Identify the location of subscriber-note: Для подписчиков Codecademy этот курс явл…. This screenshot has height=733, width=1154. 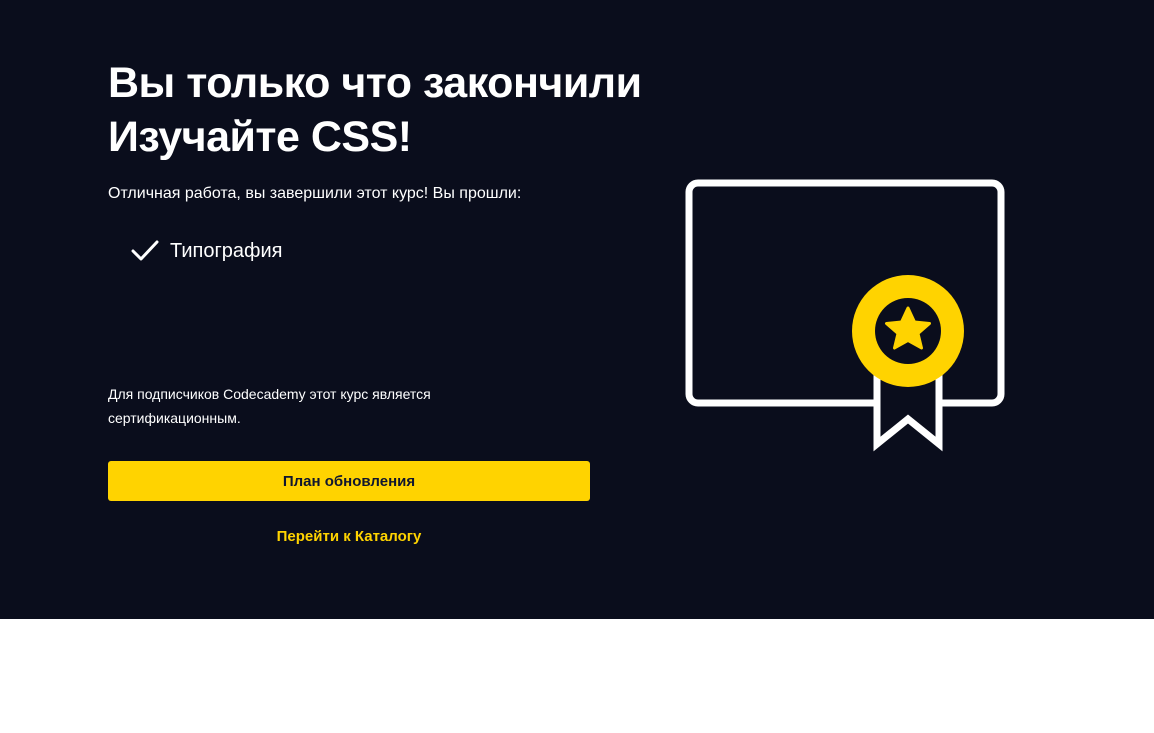
(269, 406).